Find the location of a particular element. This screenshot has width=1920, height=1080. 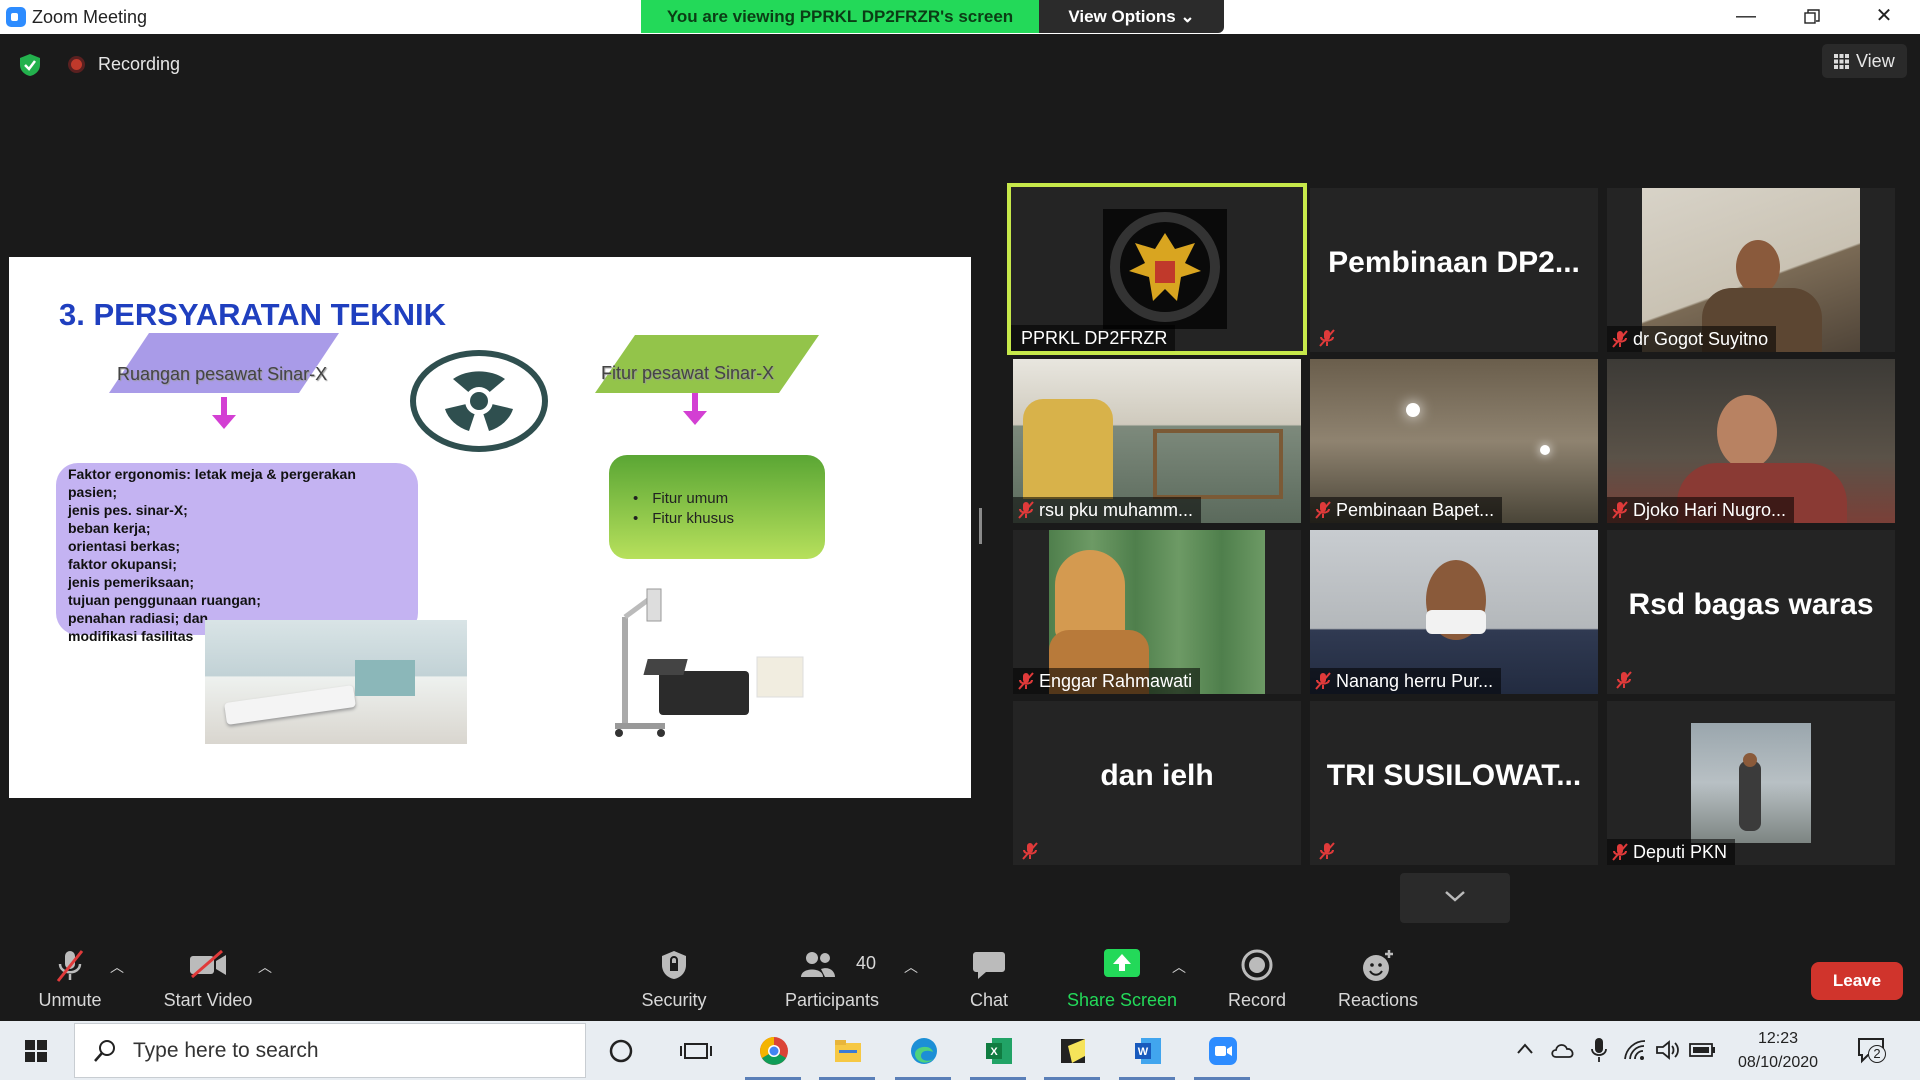

cortana-icon is located at coordinates (621, 1051).